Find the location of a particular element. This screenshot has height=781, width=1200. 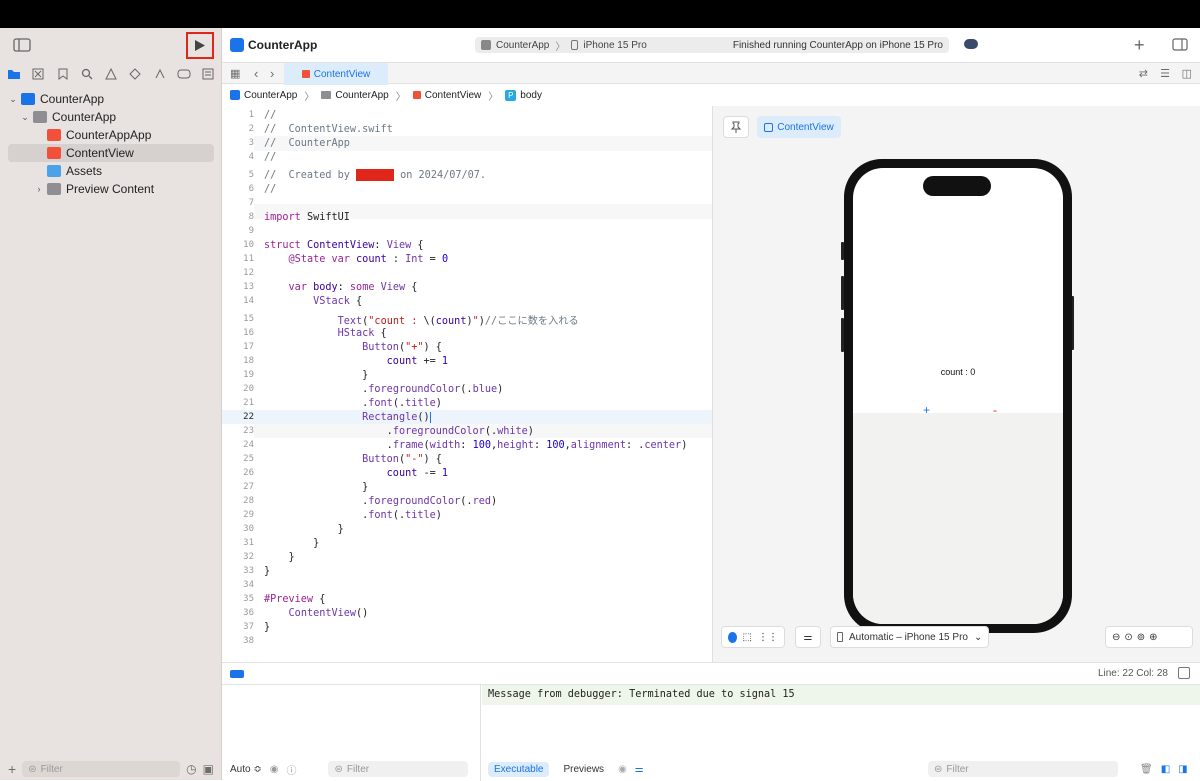

window-top-bar is located at coordinates (600, 14).